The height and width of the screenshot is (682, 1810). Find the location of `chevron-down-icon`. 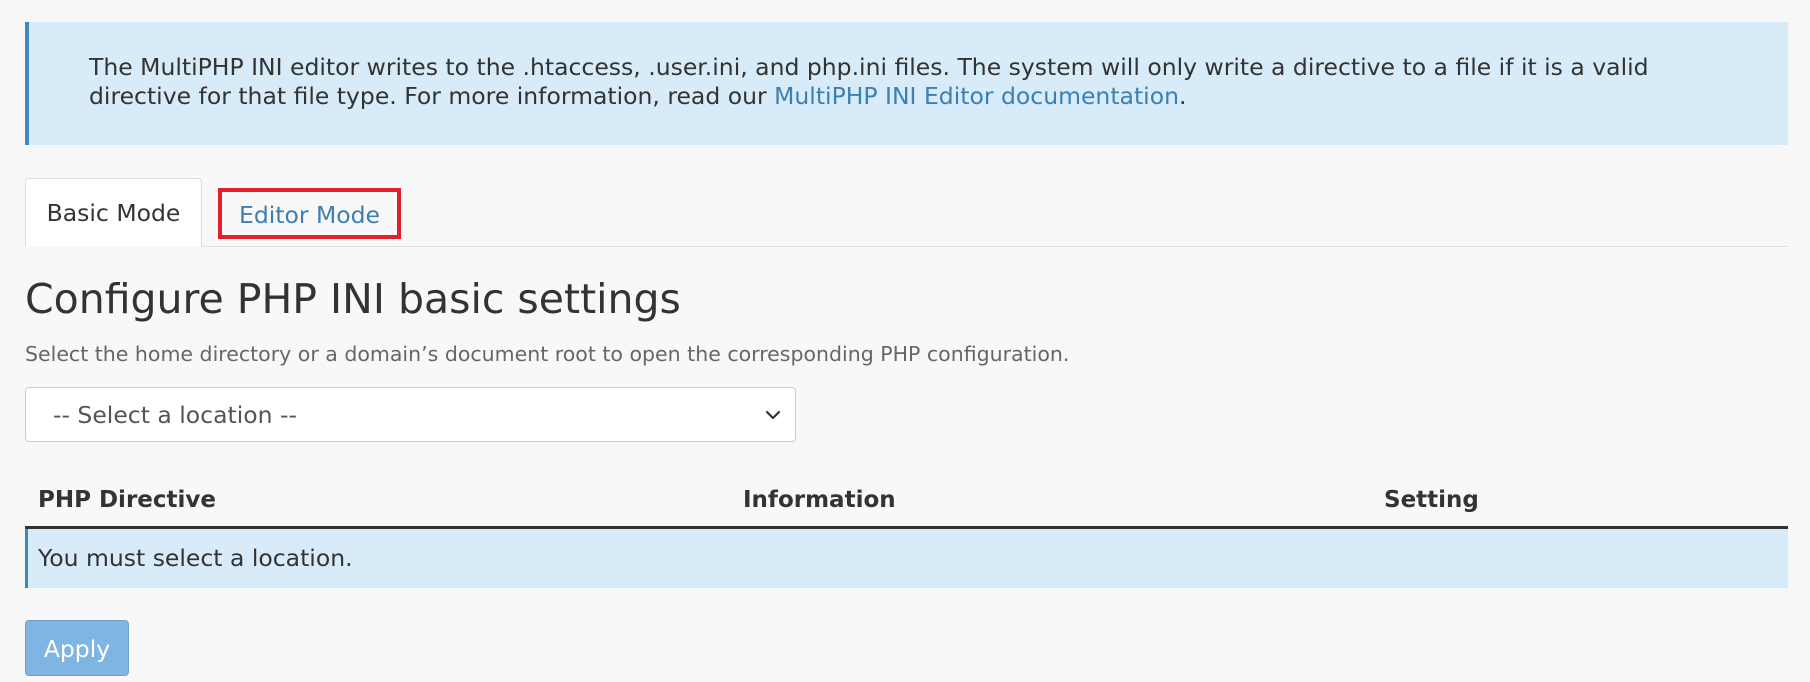

chevron-down-icon is located at coordinates (773, 415).